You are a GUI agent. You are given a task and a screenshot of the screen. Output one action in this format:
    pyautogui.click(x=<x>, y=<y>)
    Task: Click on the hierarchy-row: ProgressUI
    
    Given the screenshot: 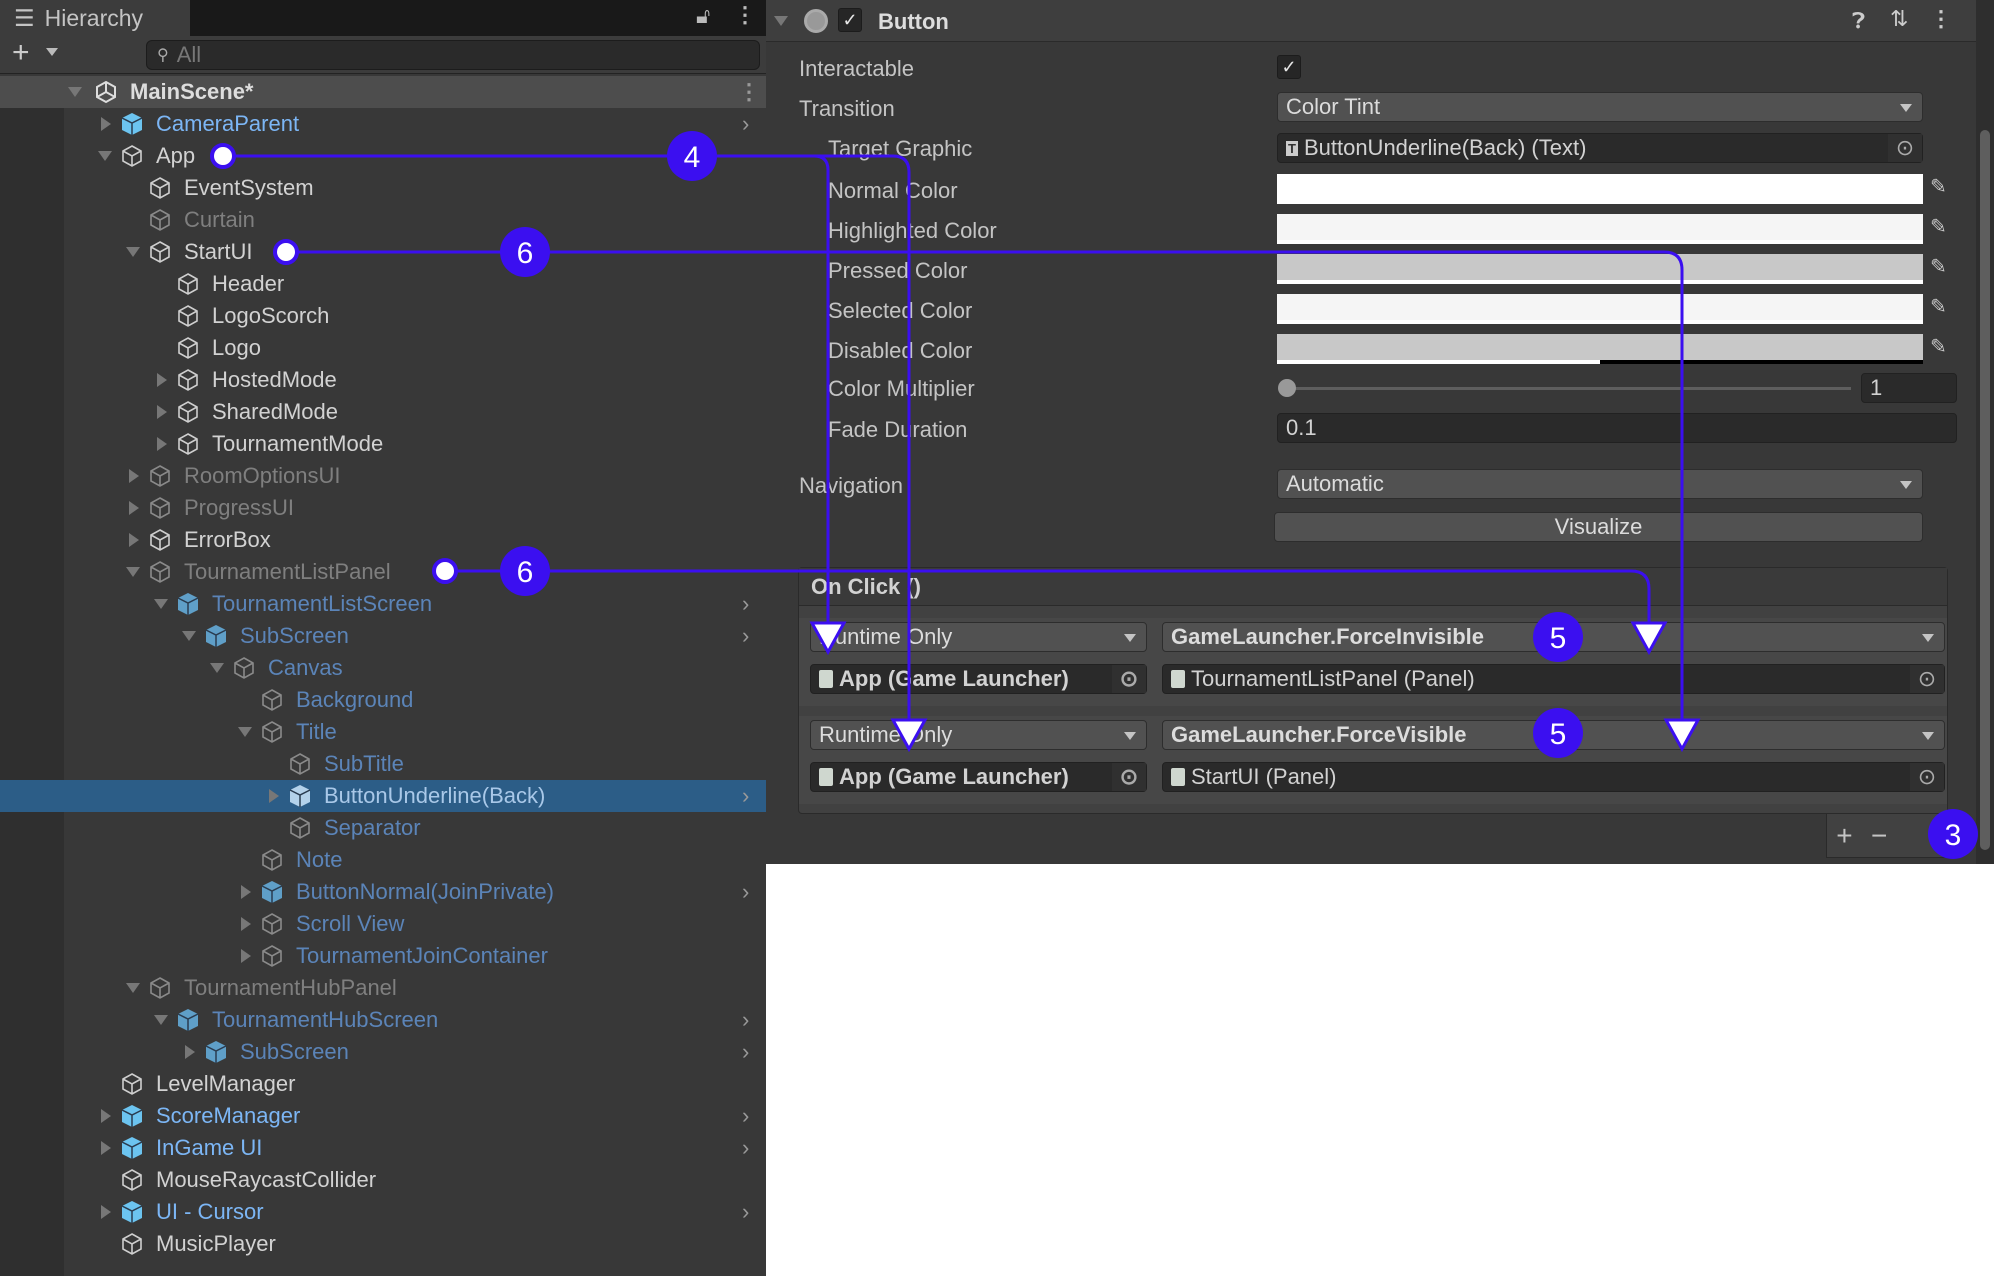 What is the action you would take?
    pyautogui.click(x=383, y=508)
    